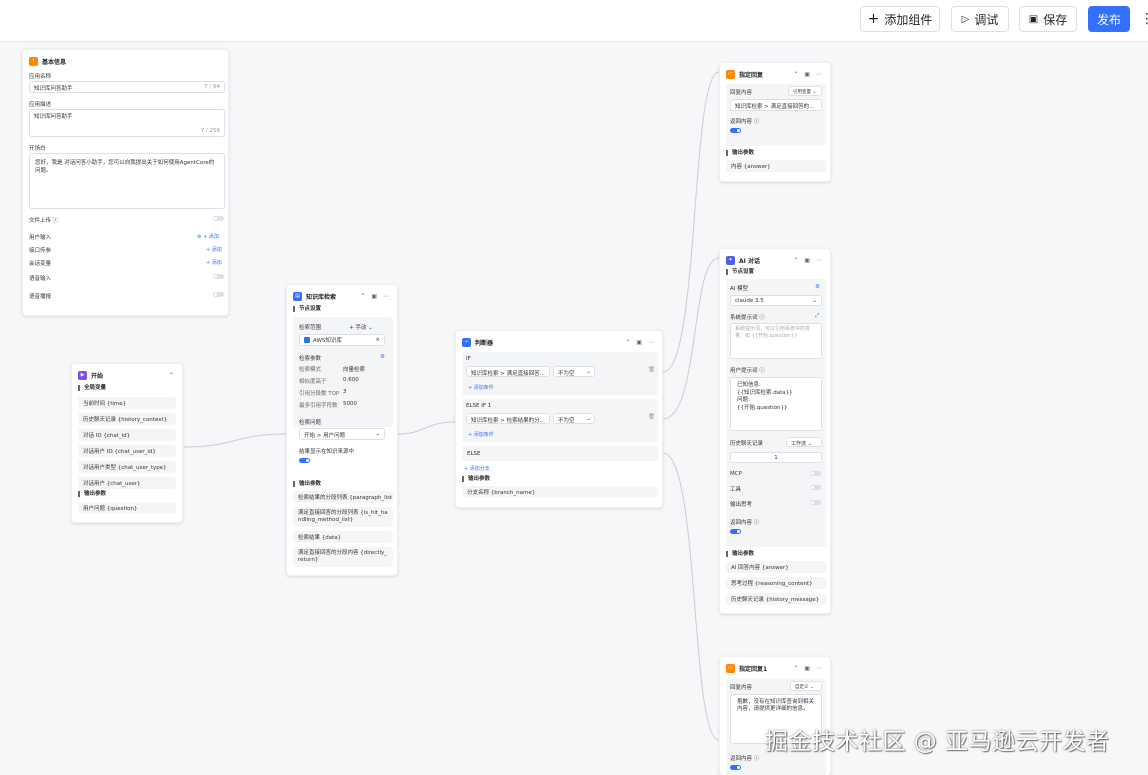  I want to click on interface-params-add: + 添加, so click(214, 249).